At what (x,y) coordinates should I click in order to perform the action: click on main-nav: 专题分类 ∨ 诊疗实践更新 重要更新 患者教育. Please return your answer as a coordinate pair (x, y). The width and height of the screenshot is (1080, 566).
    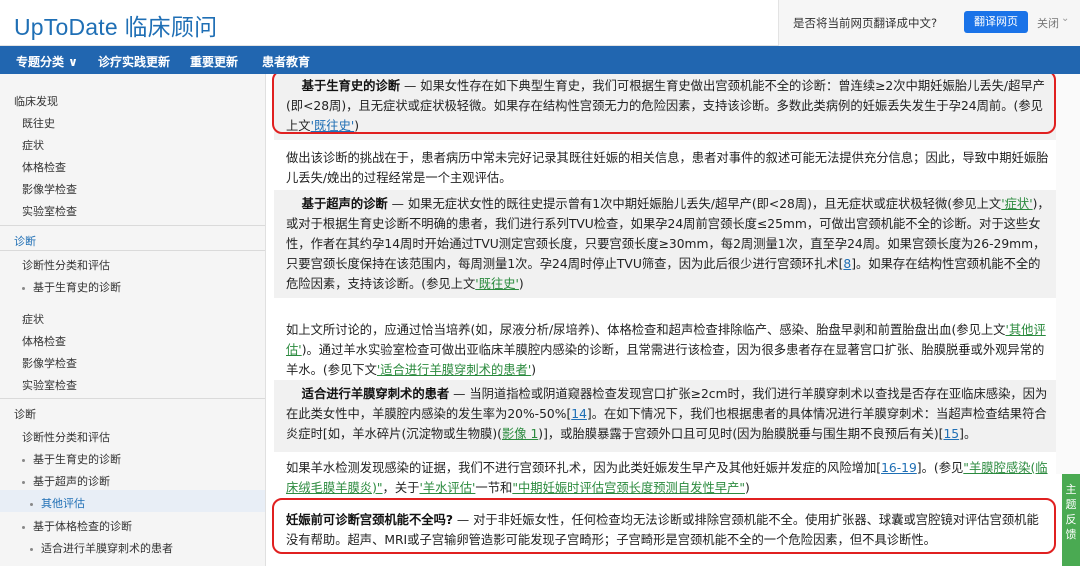
    Looking at the image, I should click on (540, 60).